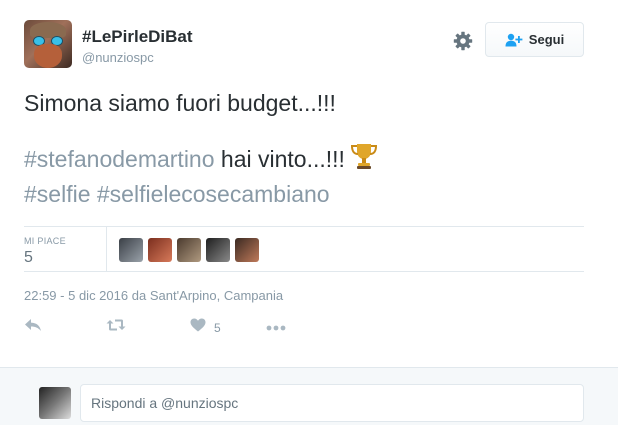 The image size is (618, 425). I want to click on like-button: 5, so click(205, 327).